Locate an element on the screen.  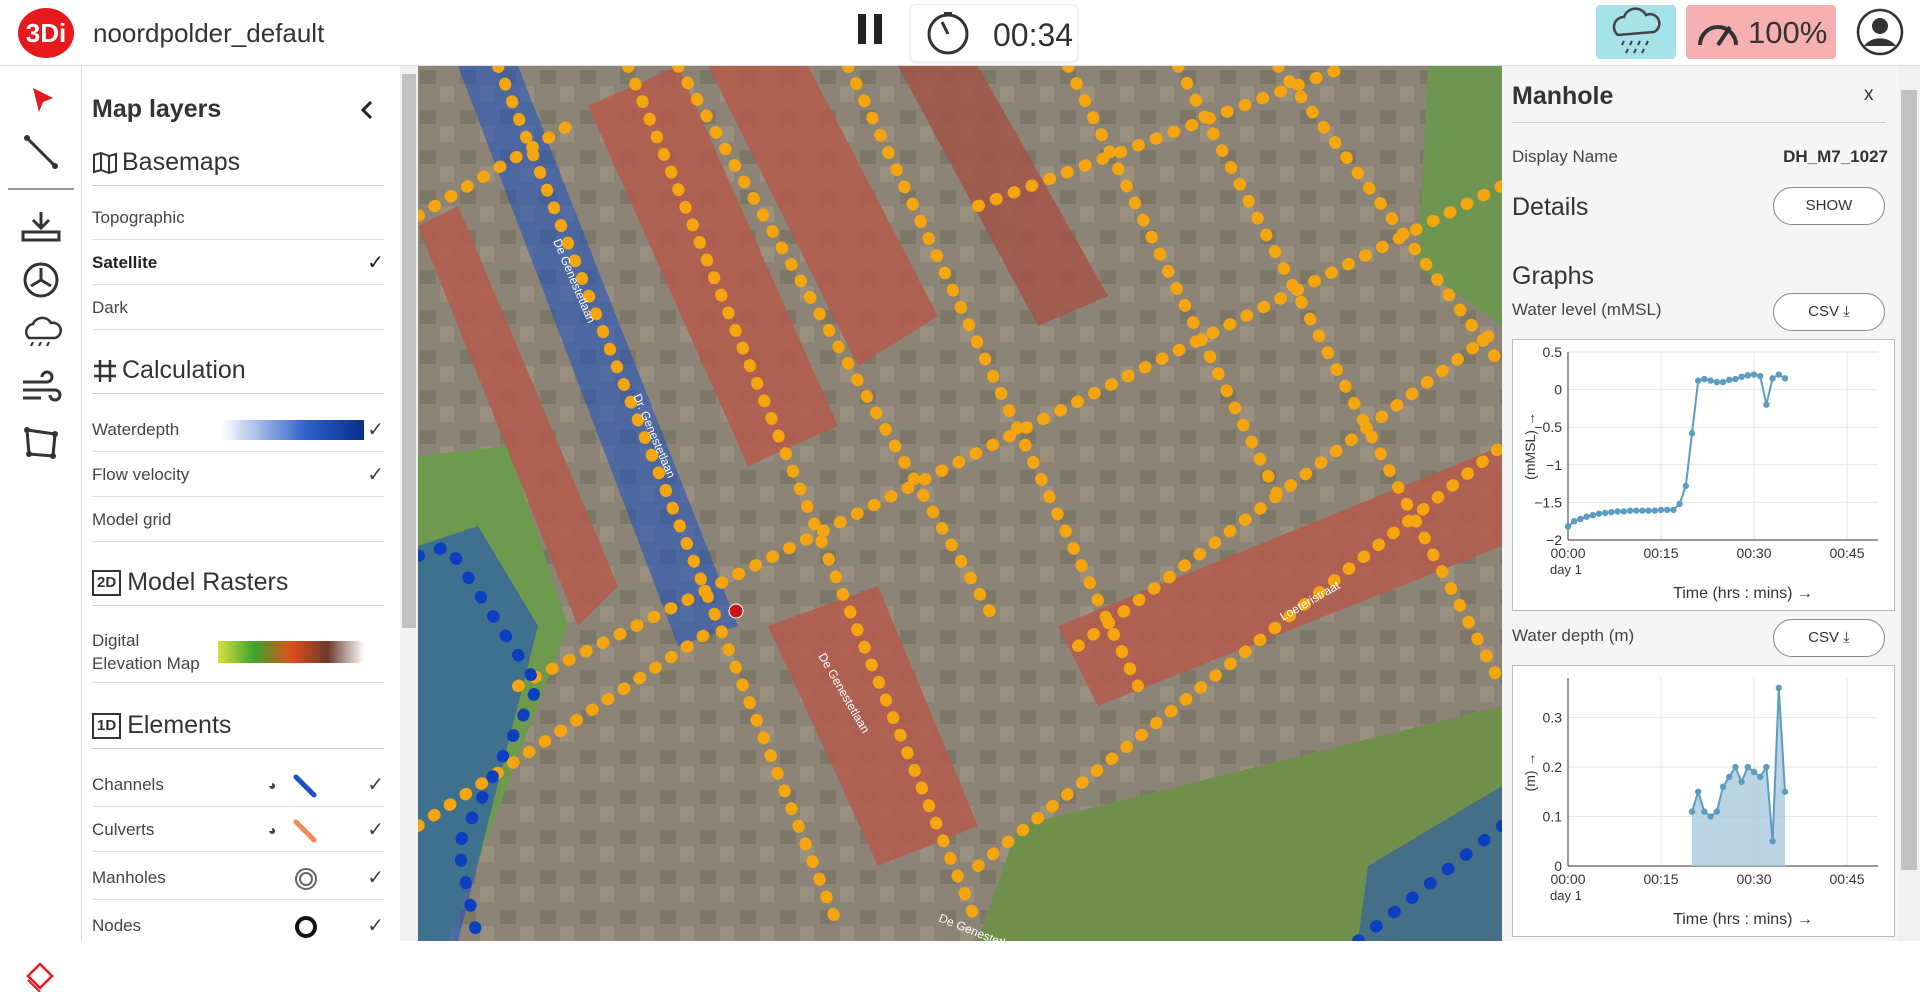
layer-nodes: Nodes ✓ is located at coordinates (238, 926).